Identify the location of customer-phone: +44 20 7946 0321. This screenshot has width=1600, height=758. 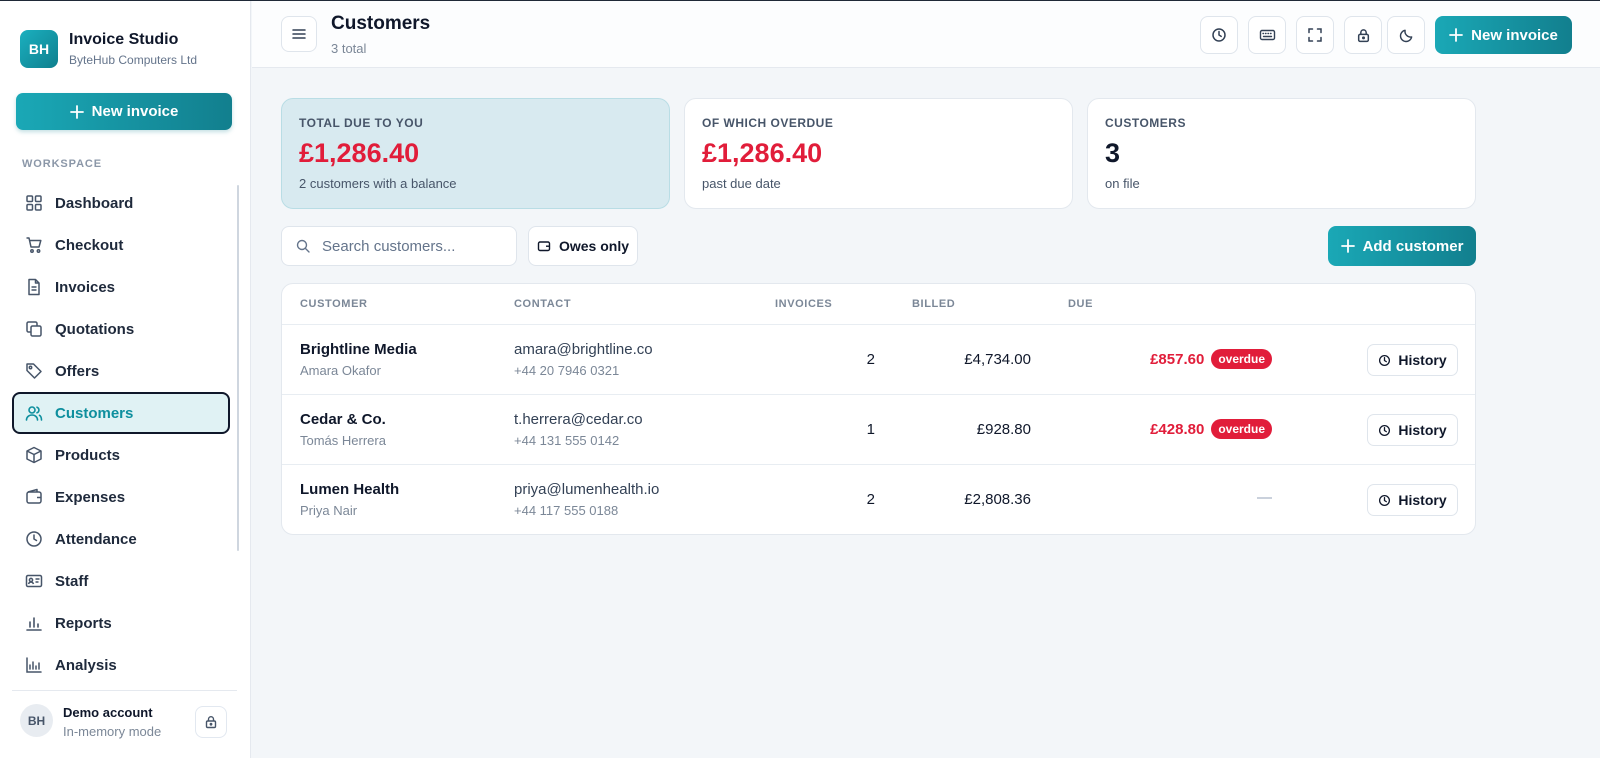
(567, 370).